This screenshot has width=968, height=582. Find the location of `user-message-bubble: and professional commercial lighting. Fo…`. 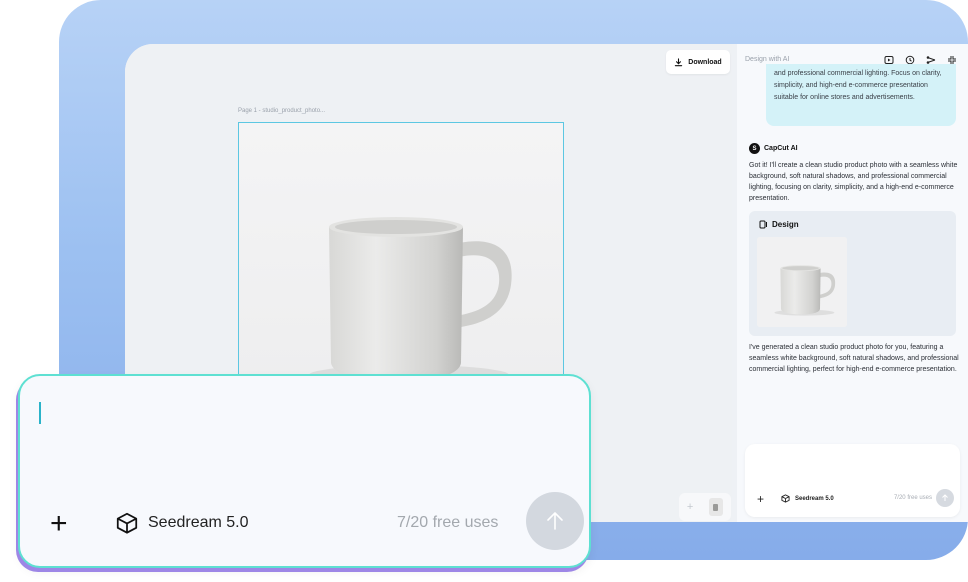

user-message-bubble: and professional commercial lighting. Fo… is located at coordinates (861, 95).